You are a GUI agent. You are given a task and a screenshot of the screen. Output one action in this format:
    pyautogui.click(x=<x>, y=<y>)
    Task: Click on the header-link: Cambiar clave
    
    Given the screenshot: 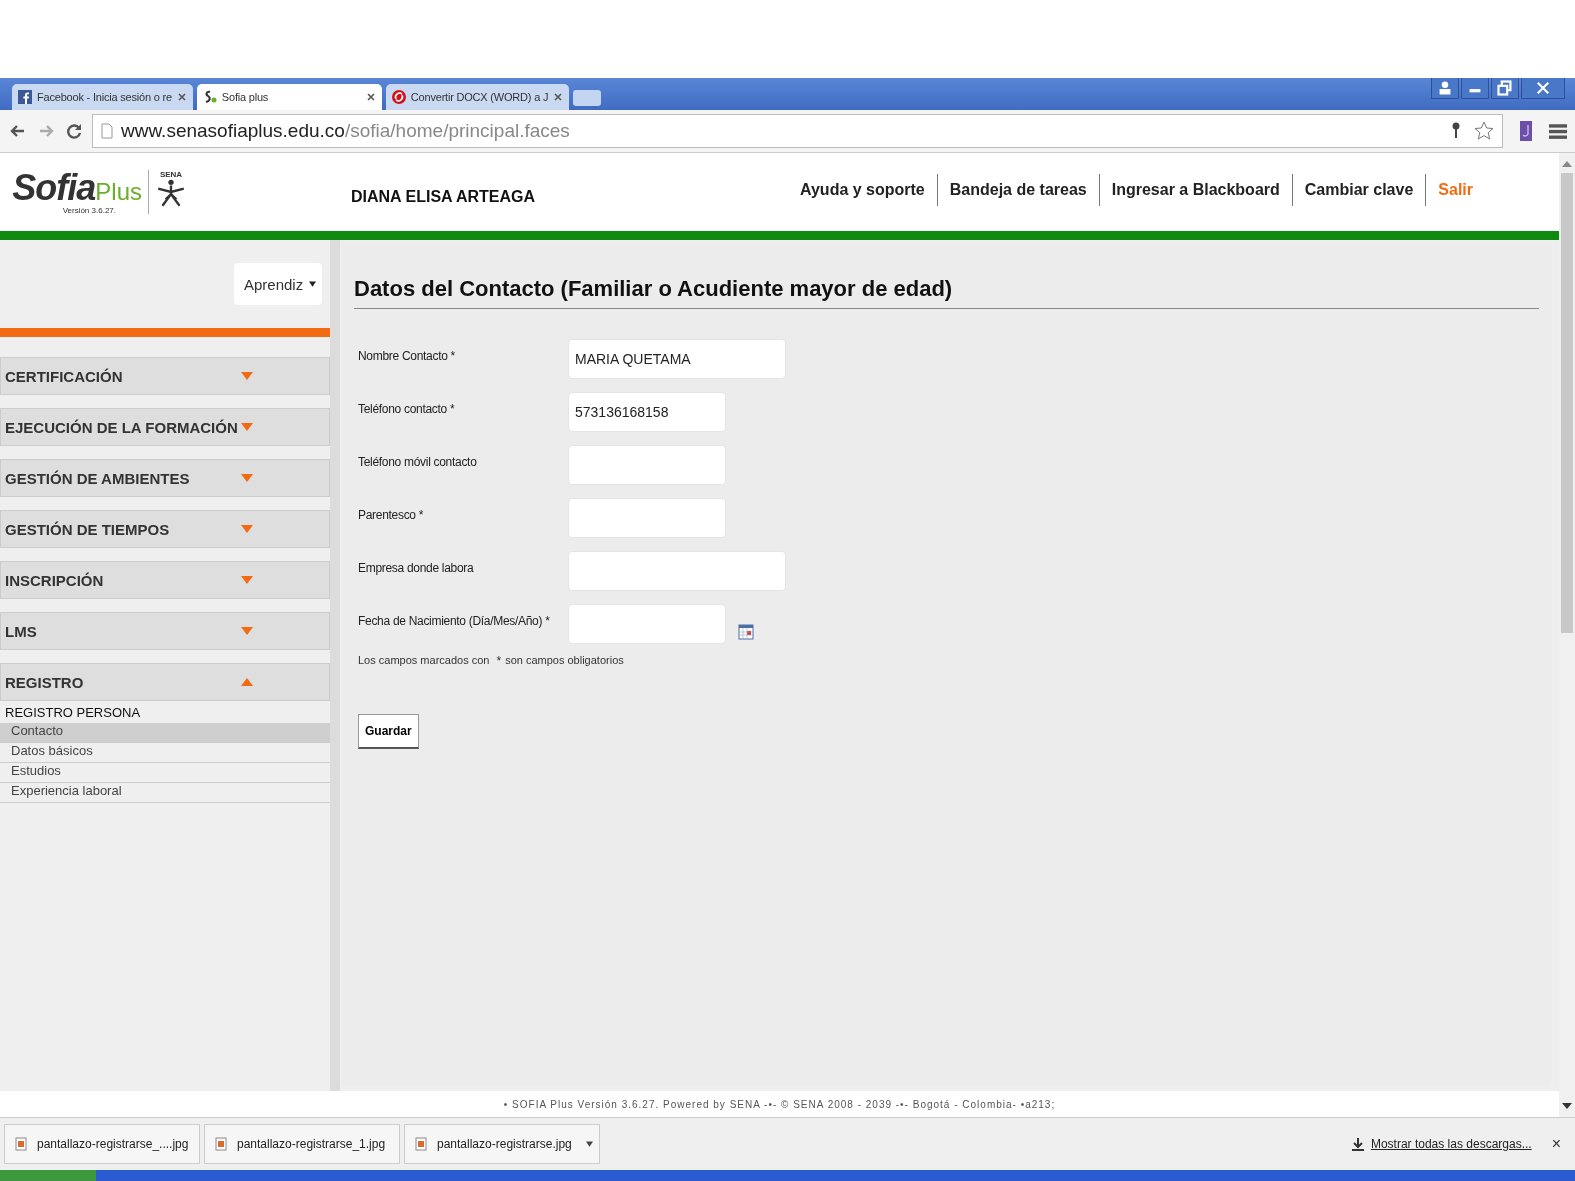 What is the action you would take?
    pyautogui.click(x=1359, y=190)
    